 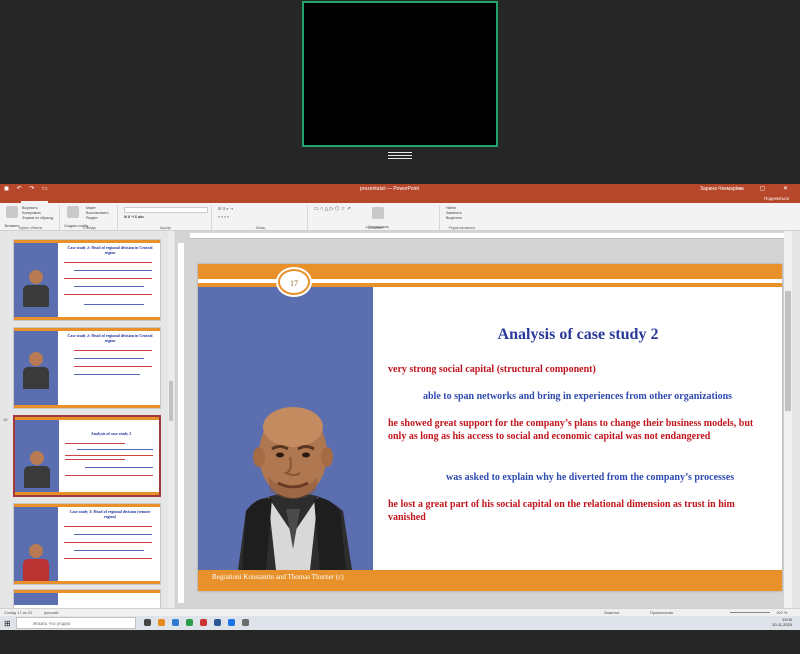 I want to click on shapes-gallery: ▭ ○ △ ▷ ⬠ ☆ ↗, so click(x=332, y=209).